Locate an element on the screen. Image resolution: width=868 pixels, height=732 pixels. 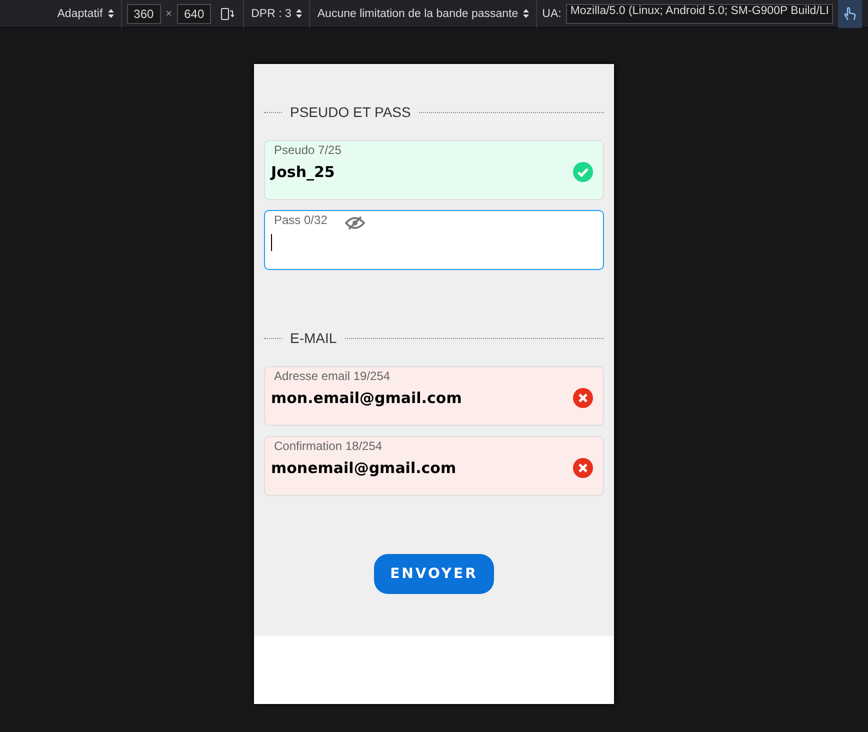
check-icon is located at coordinates (583, 172).